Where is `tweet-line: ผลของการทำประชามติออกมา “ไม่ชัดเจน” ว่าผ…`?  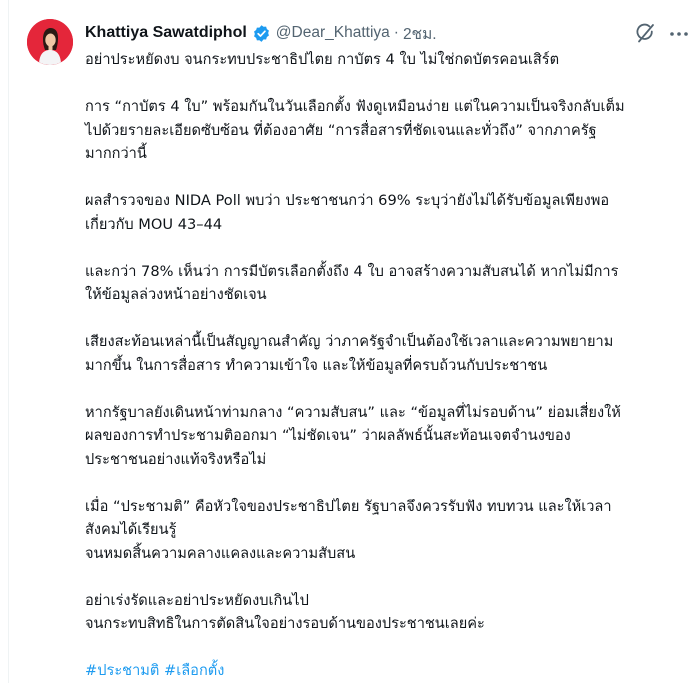
tweet-line: ผลของการทำประชามติออกมา “ไม่ชัดเจน” ว่าผ… is located at coordinates (328, 435).